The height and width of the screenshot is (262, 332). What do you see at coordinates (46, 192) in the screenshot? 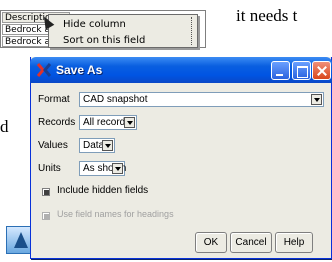
I see `include-hidden-checkbox` at bounding box center [46, 192].